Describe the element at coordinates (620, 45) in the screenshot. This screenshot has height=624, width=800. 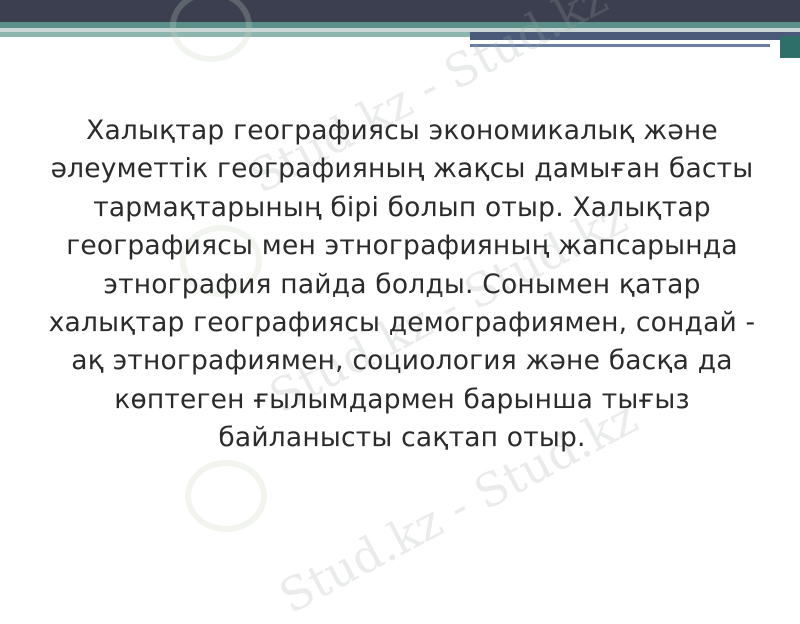
I see `header-stripe-thin` at that location.